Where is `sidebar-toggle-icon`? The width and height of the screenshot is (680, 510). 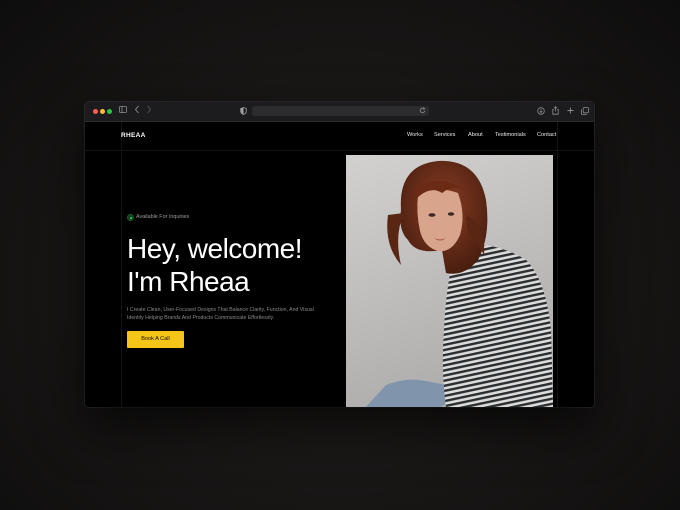
sidebar-toggle-icon is located at coordinates (123, 111).